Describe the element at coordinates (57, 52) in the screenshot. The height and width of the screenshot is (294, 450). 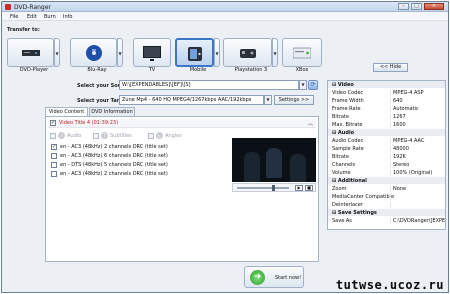
I see `dvd-player-options-arrow: ▼` at that location.